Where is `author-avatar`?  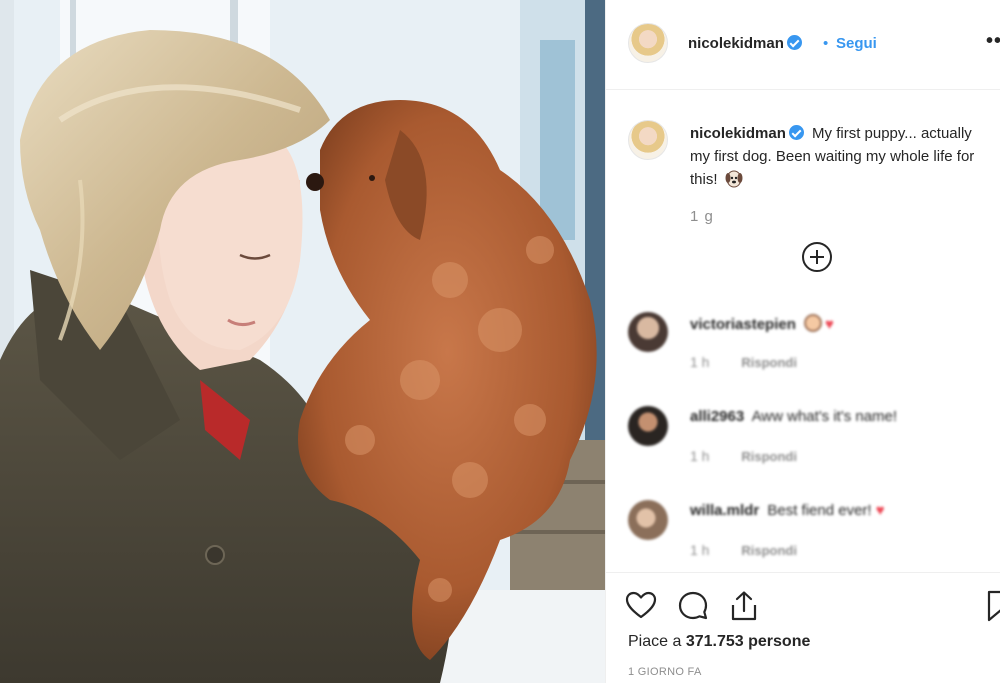
author-avatar is located at coordinates (648, 43).